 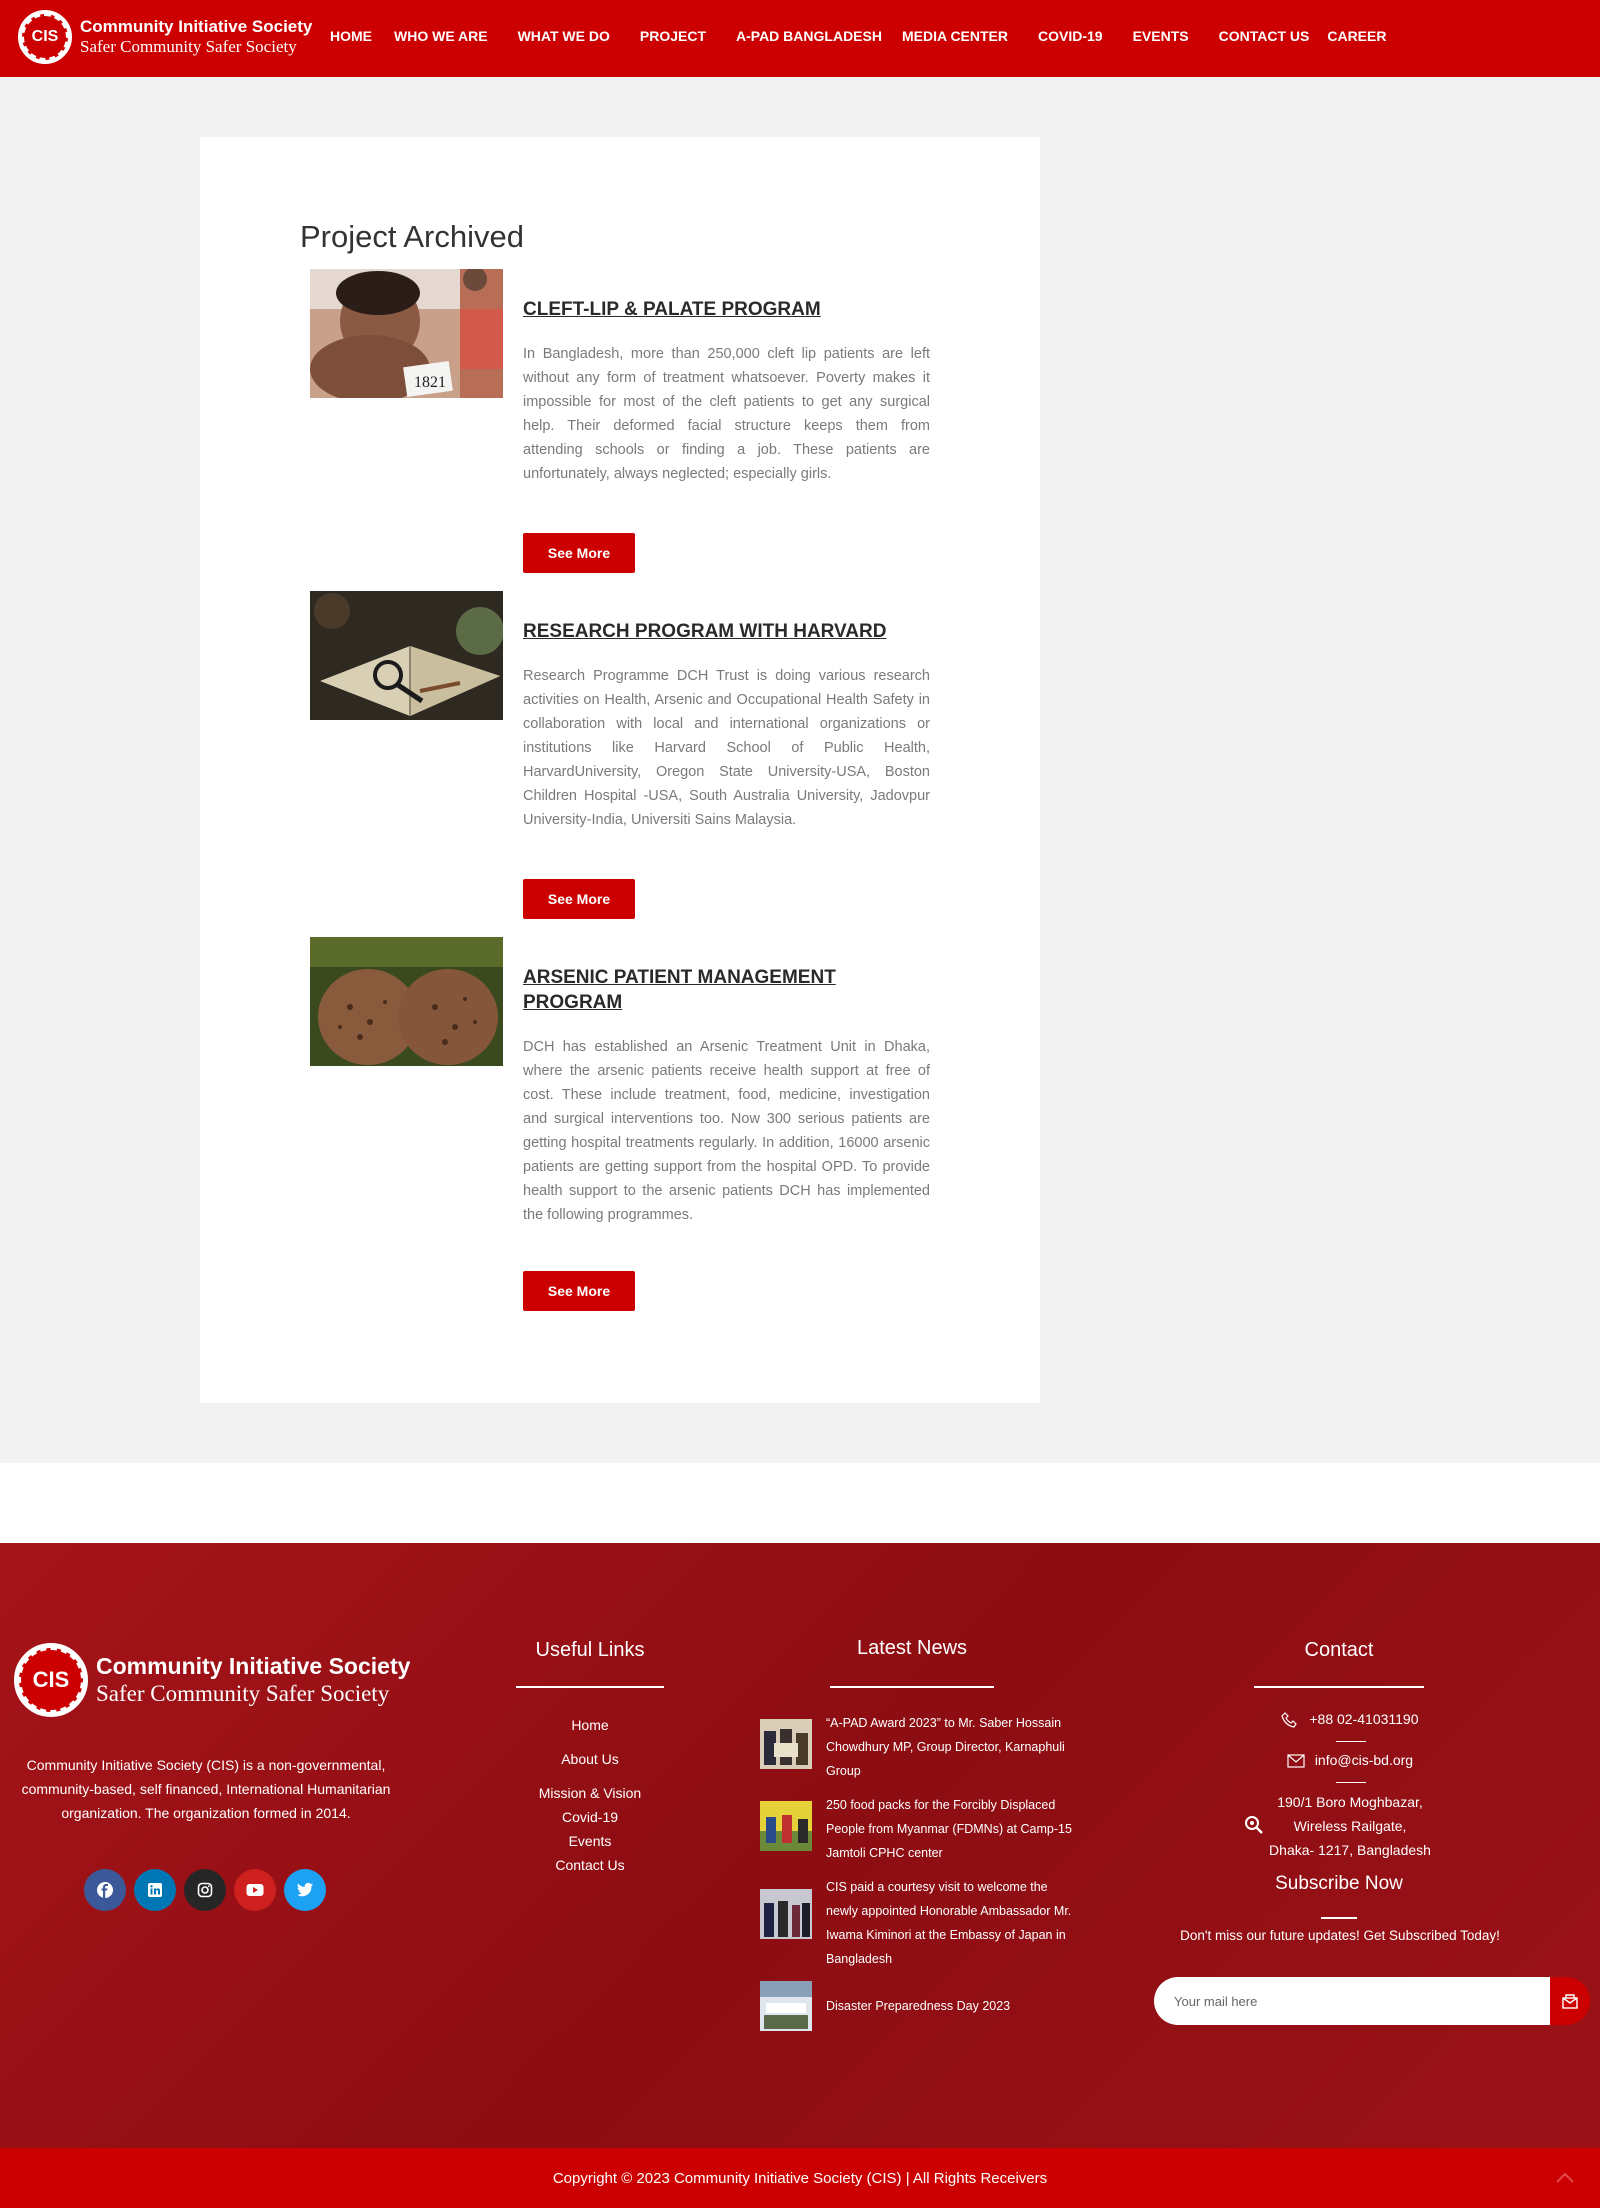 I want to click on useful-links-list: Home, so click(x=590, y=1725).